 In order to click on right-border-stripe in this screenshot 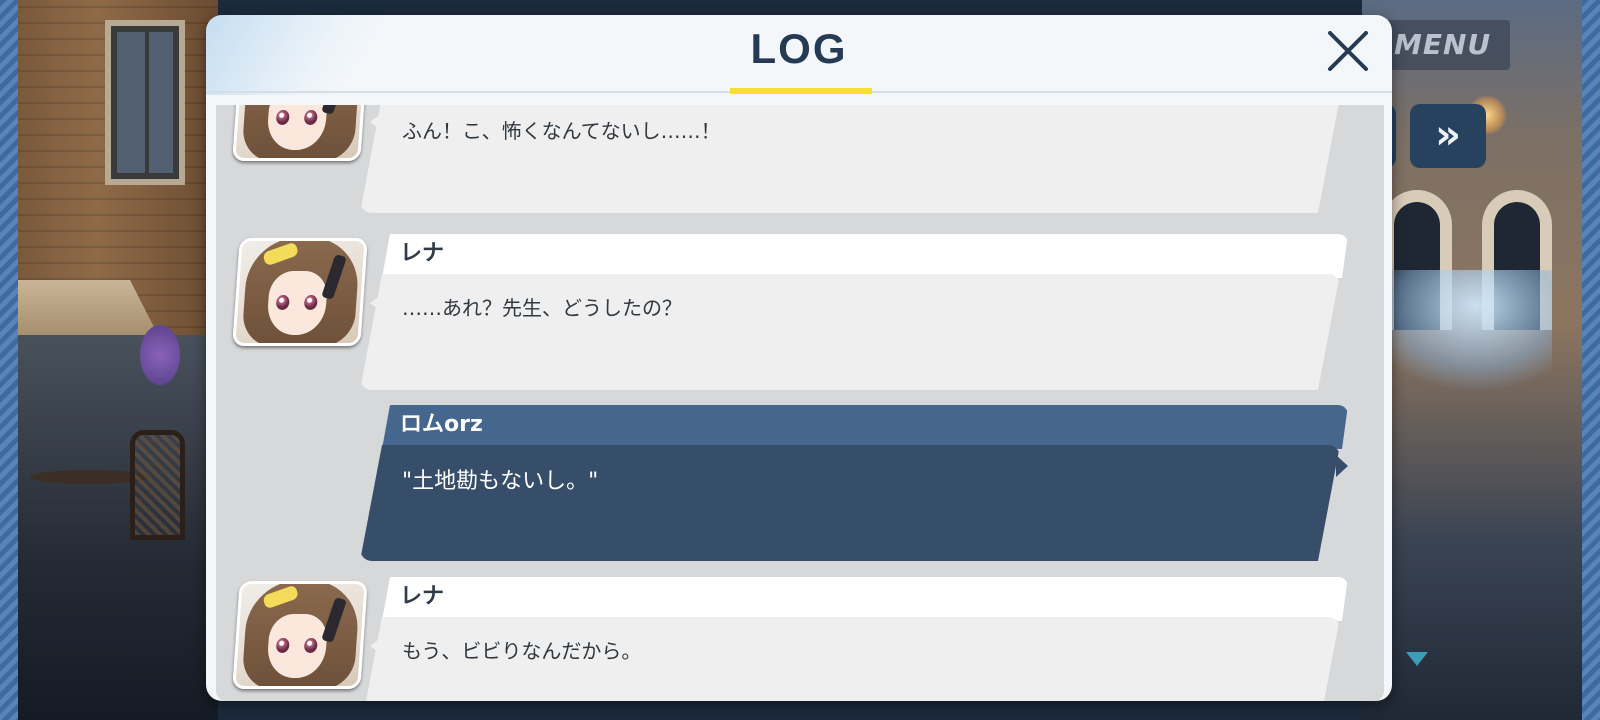, I will do `click(1591, 360)`.